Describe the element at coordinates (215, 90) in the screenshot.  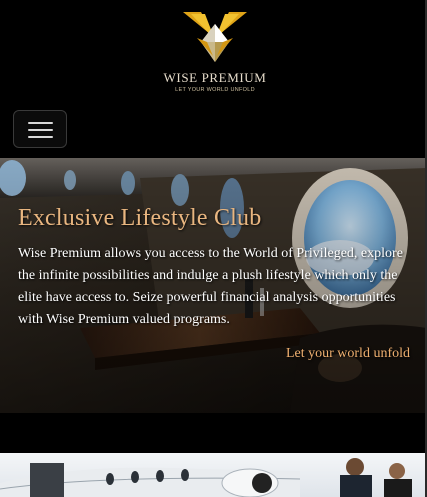
I see `brand-tagline: LET YOUR WORLD UNFOLD` at that location.